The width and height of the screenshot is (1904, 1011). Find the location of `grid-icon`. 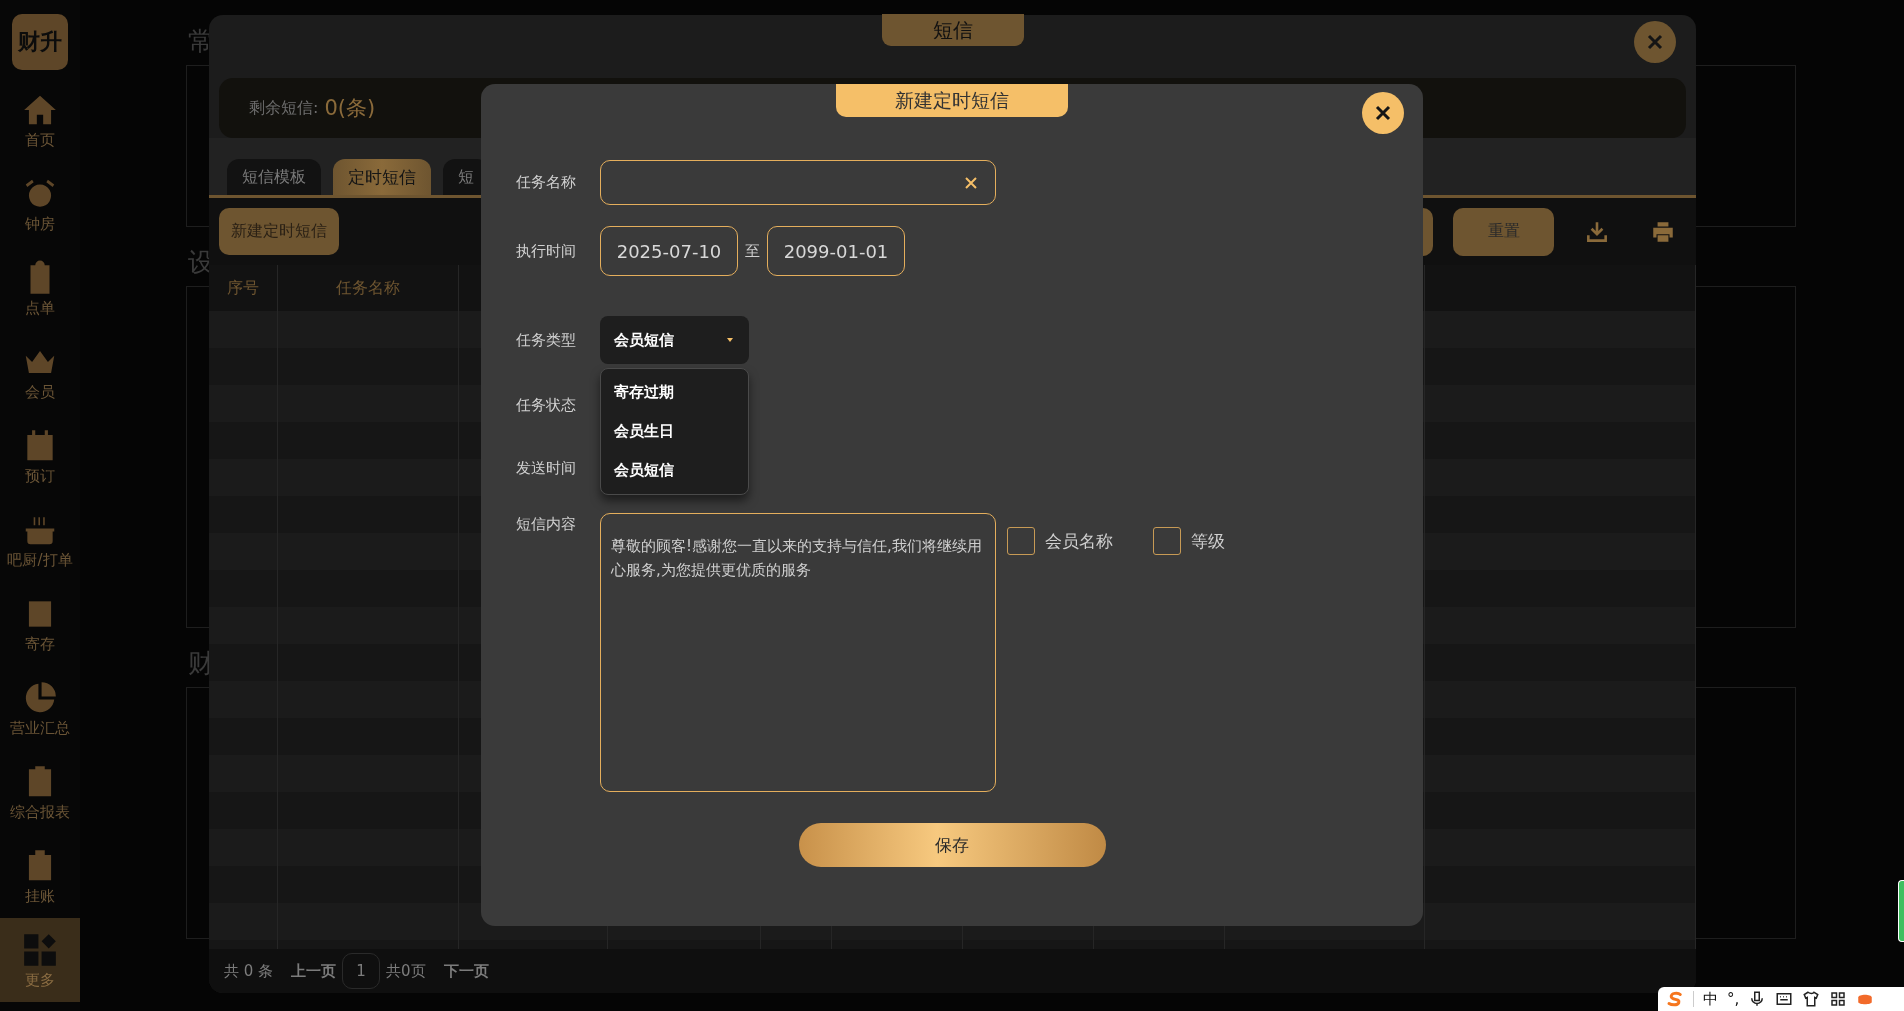

grid-icon is located at coordinates (1838, 999).